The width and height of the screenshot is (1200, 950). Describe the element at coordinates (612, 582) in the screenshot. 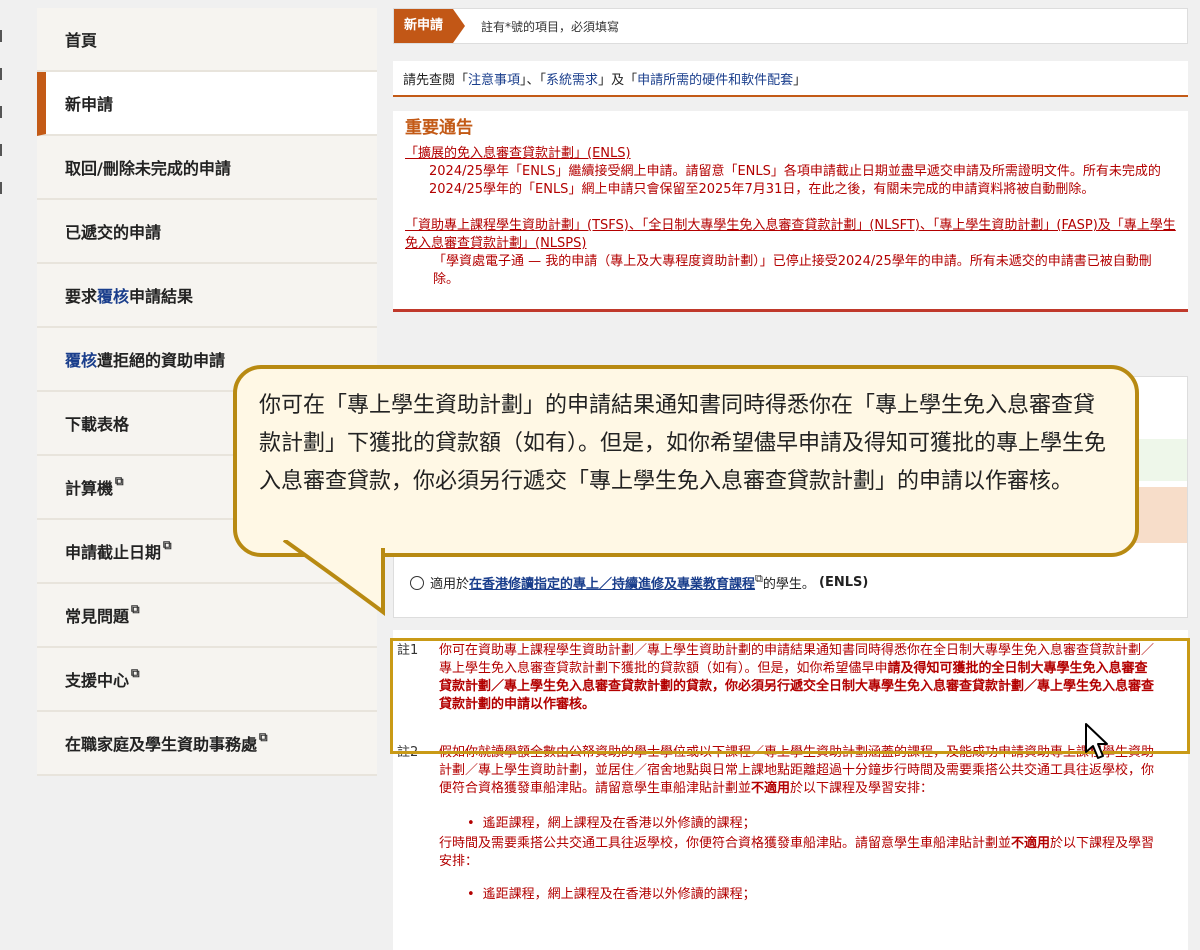

I see `link-designated-courses: 在香港修讀指定的專上／持續進修及專業教育課程` at that location.